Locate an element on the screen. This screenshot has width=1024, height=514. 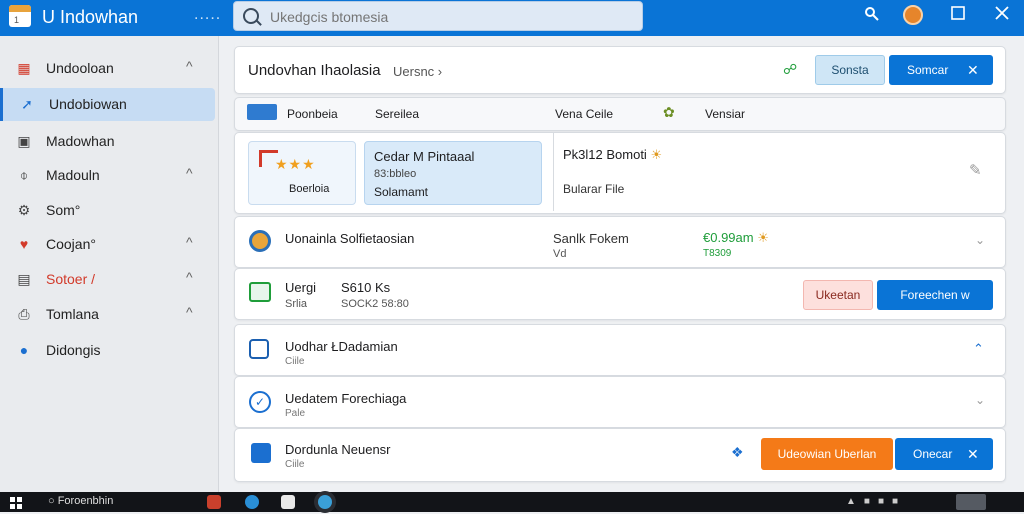
browser-icon is located at coordinates (252, 502).